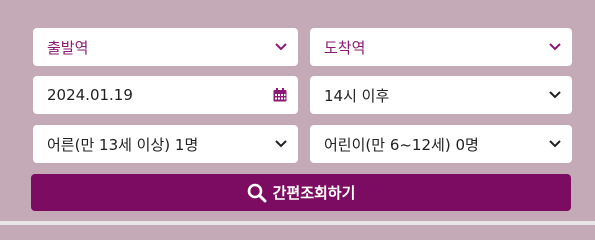  I want to click on bottom-divider, so click(297, 223).